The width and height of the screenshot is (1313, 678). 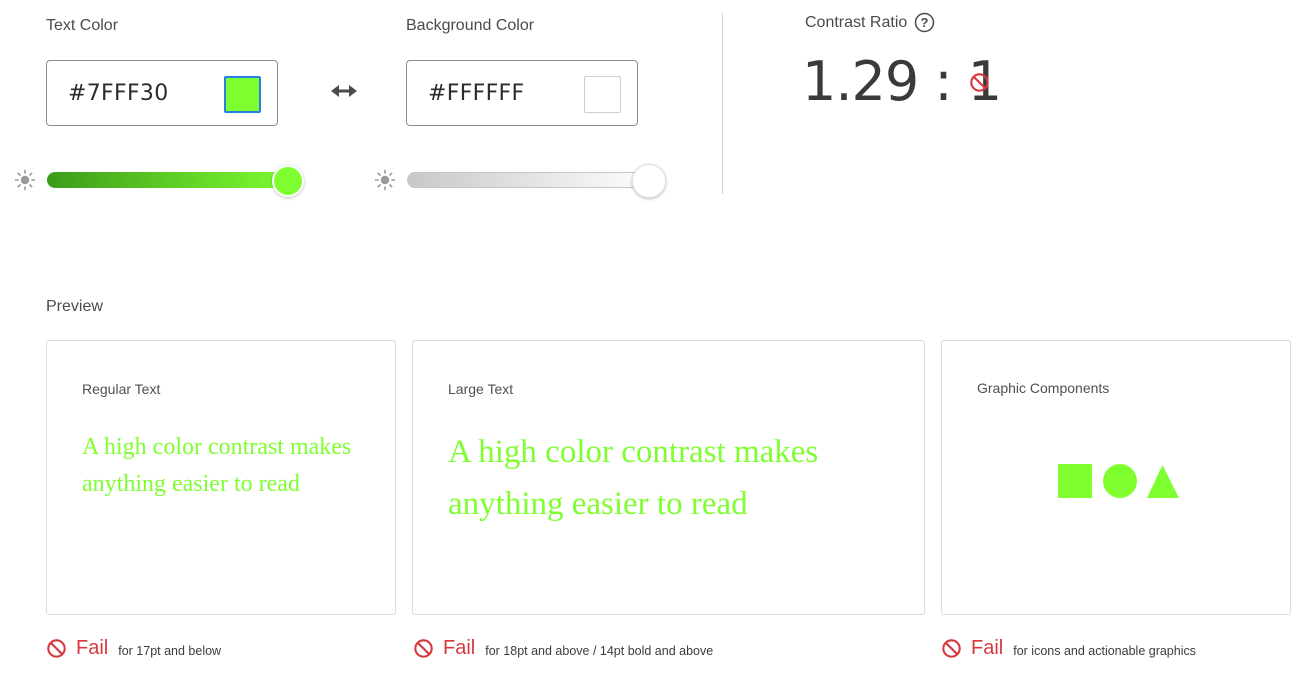 What do you see at coordinates (1104, 650) in the screenshot?
I see `graphic-components-criteria: for icons and actionable graphics` at bounding box center [1104, 650].